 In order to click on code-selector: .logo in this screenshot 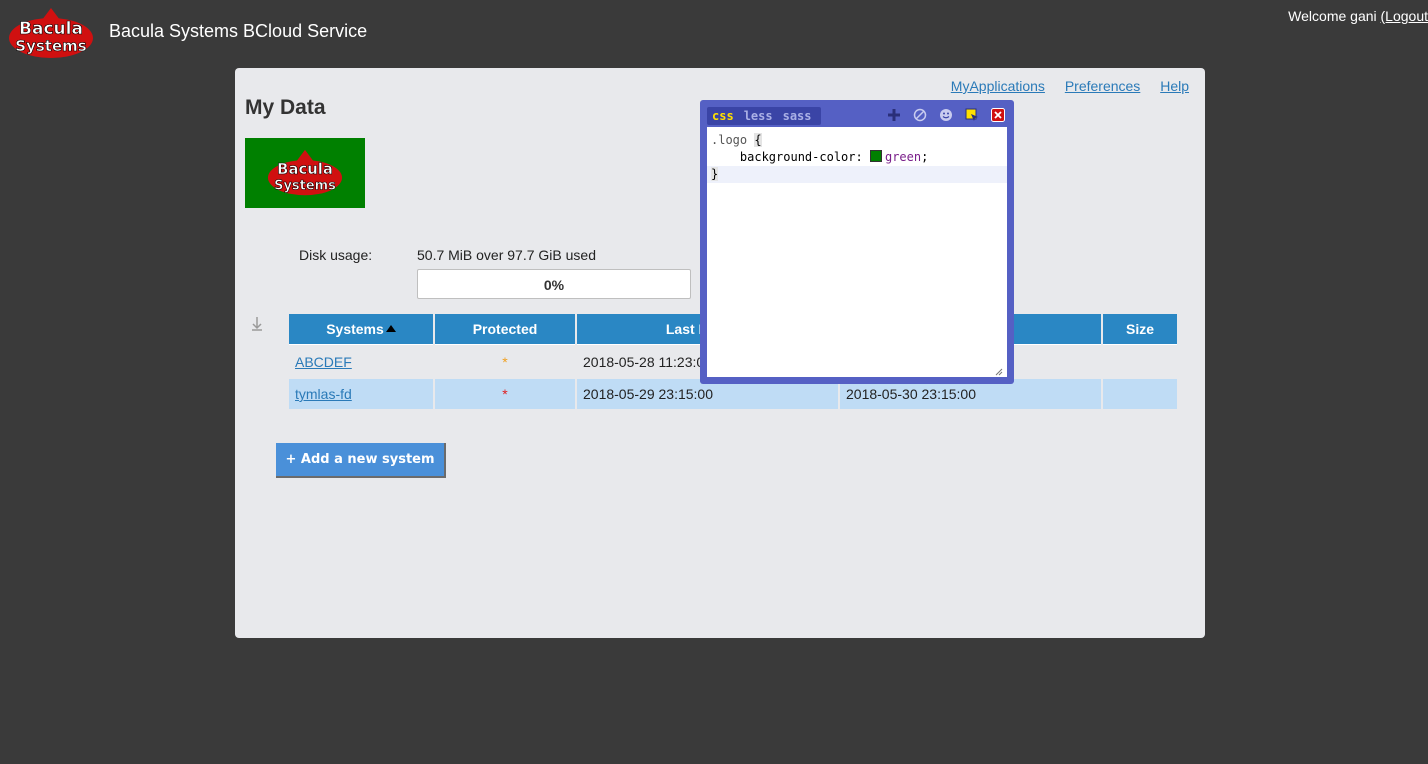, I will do `click(729, 140)`.